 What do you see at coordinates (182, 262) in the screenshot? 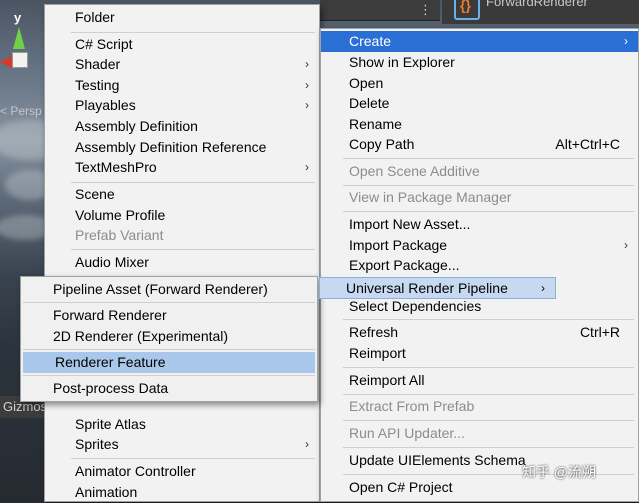
I see `menu-item-audio-mixer: Audio Mixer` at bounding box center [182, 262].